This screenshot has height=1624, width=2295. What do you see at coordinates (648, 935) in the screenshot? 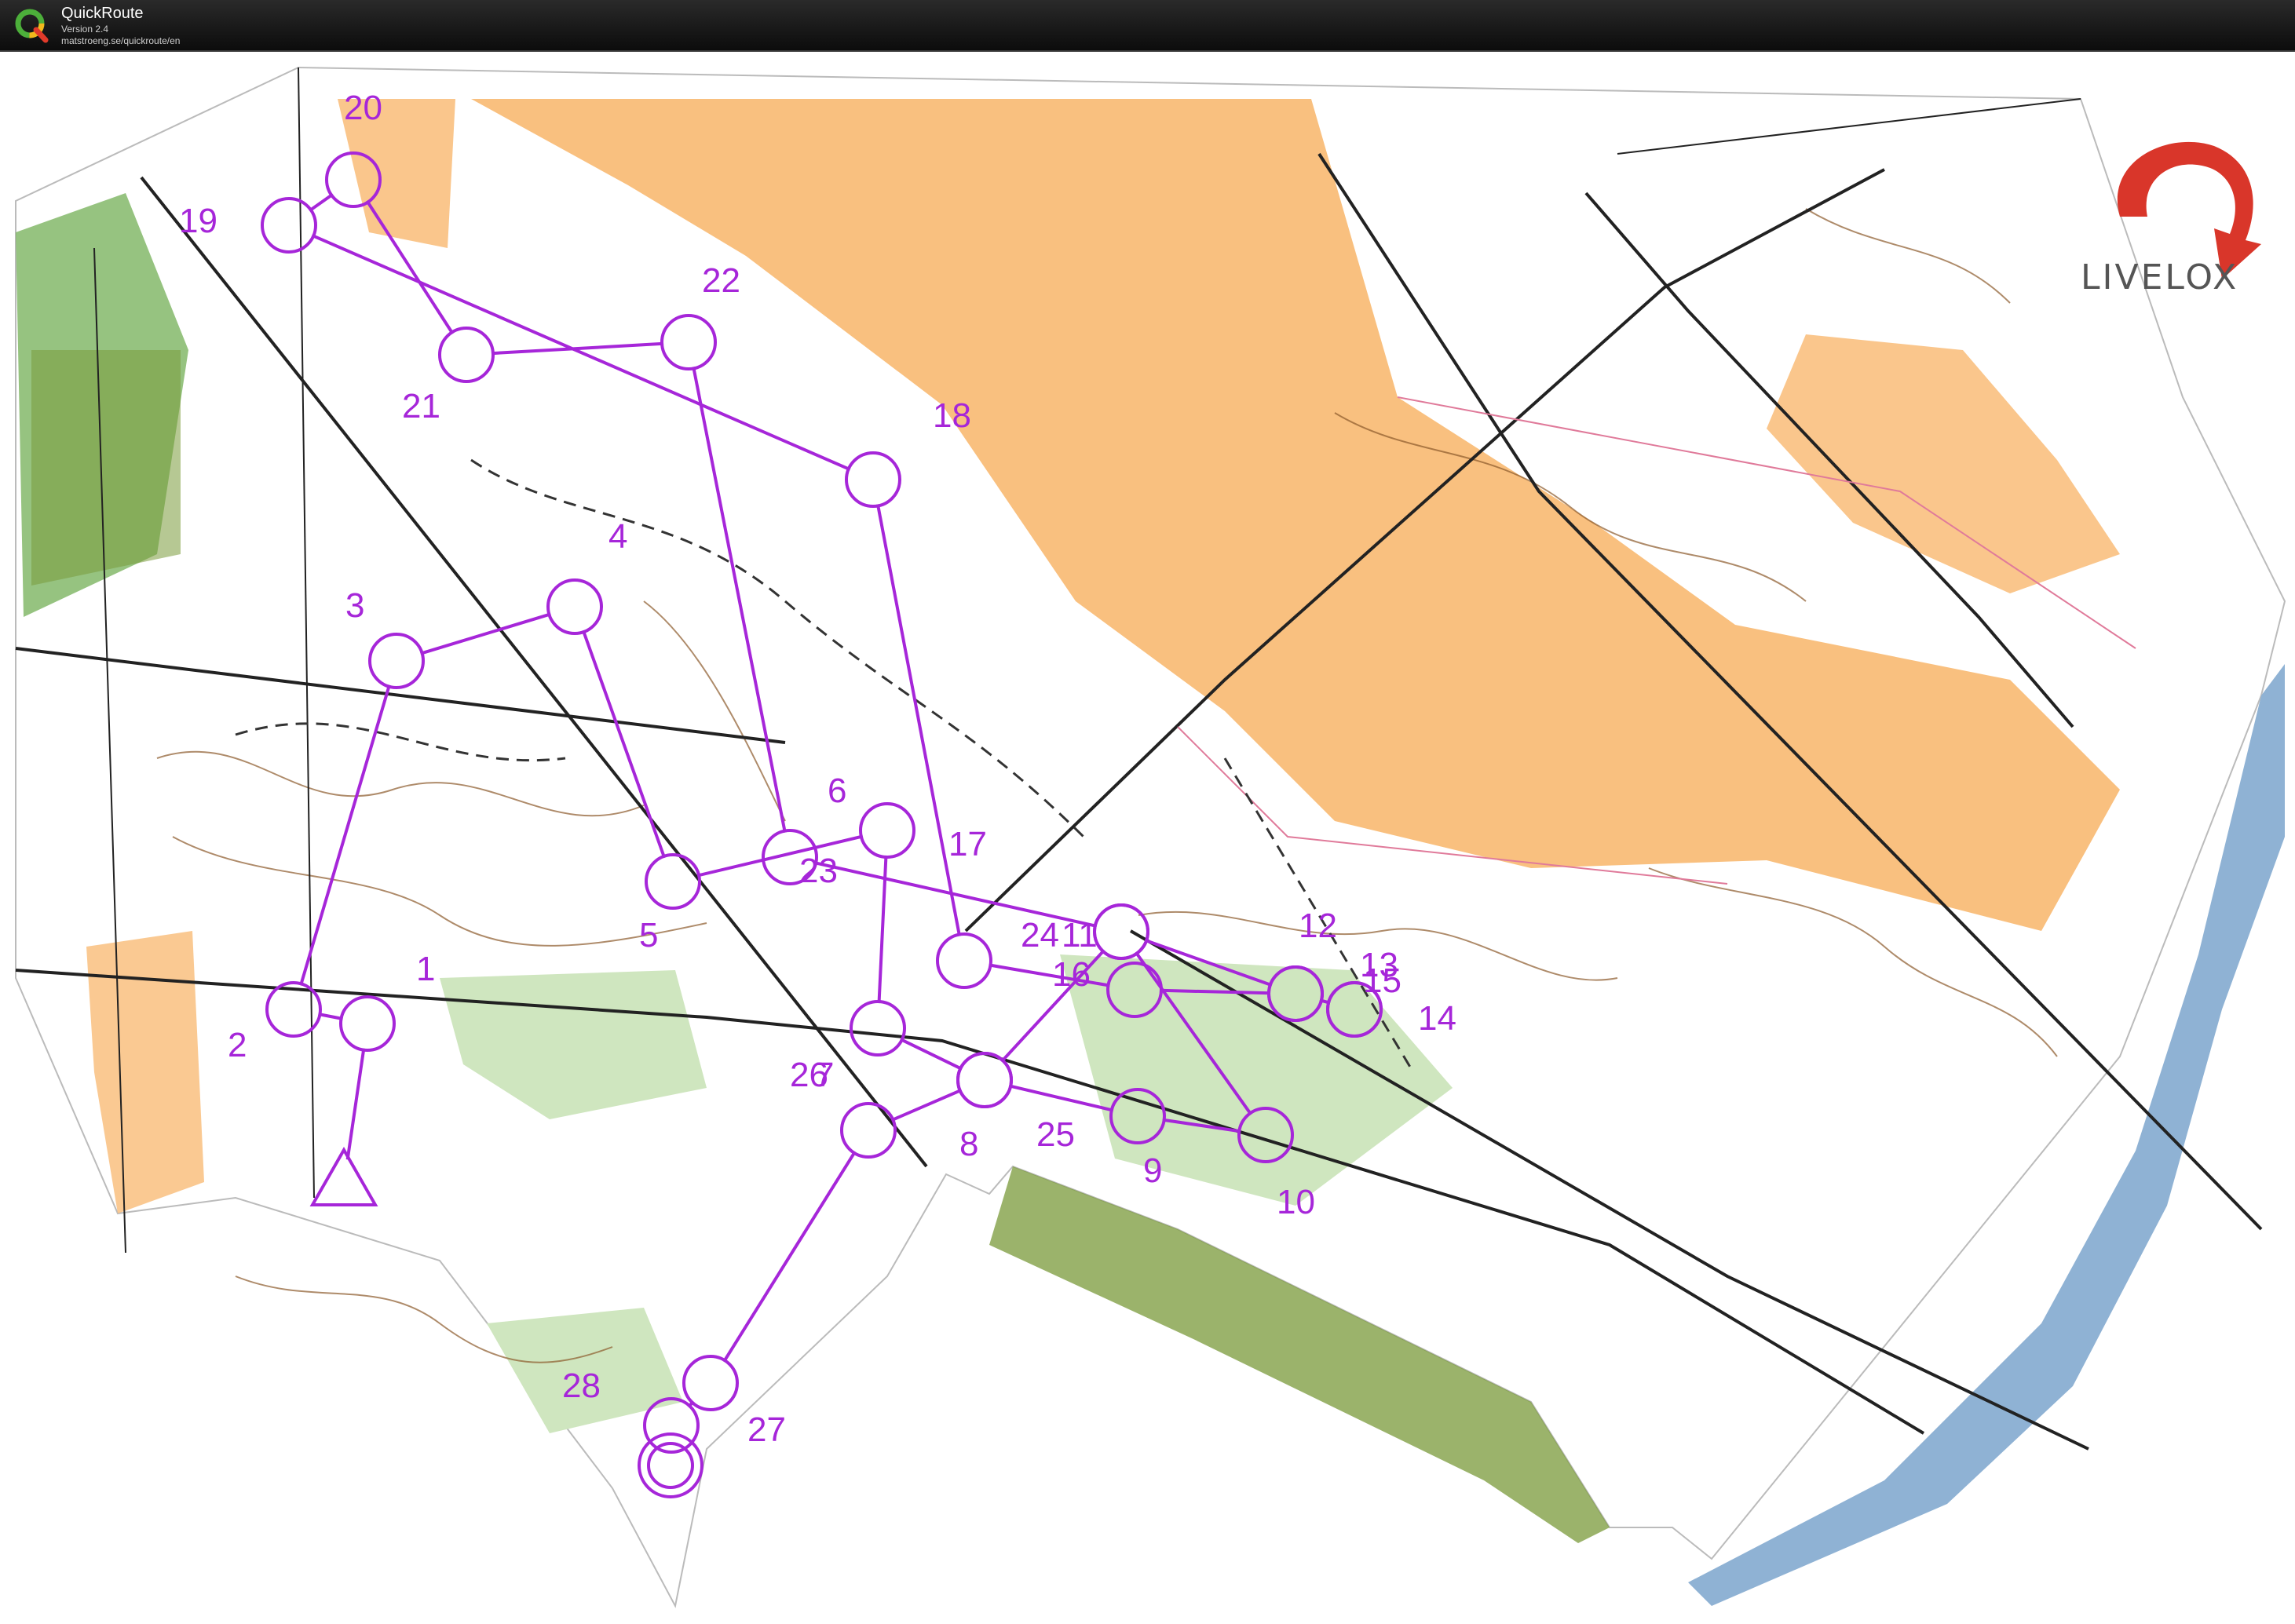
I see `control-number: 5` at bounding box center [648, 935].